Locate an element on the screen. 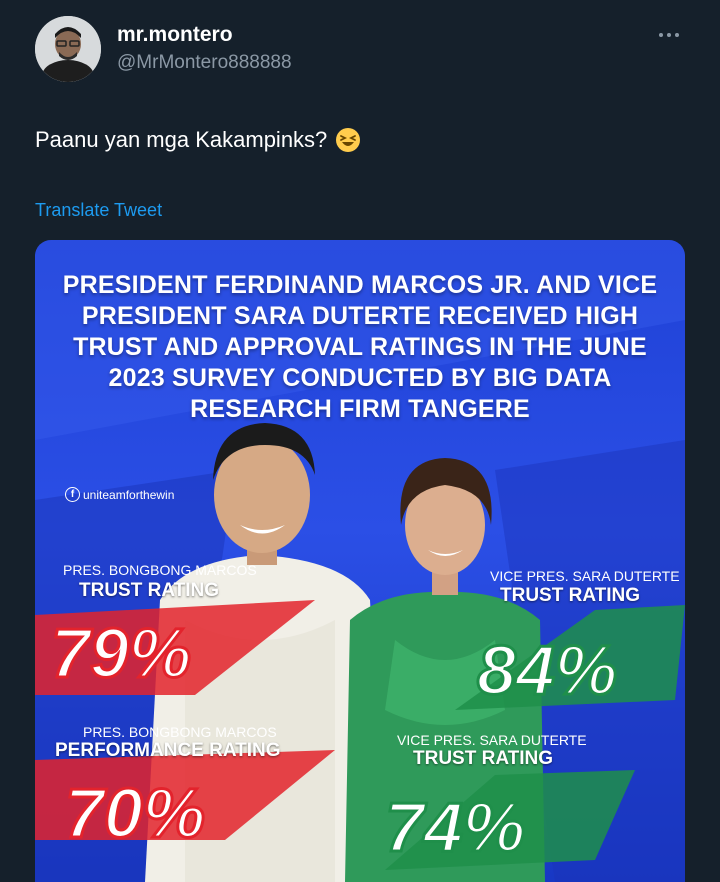 Image resolution: width=720 pixels, height=882 pixels. more-options-icon is located at coordinates (669, 35).